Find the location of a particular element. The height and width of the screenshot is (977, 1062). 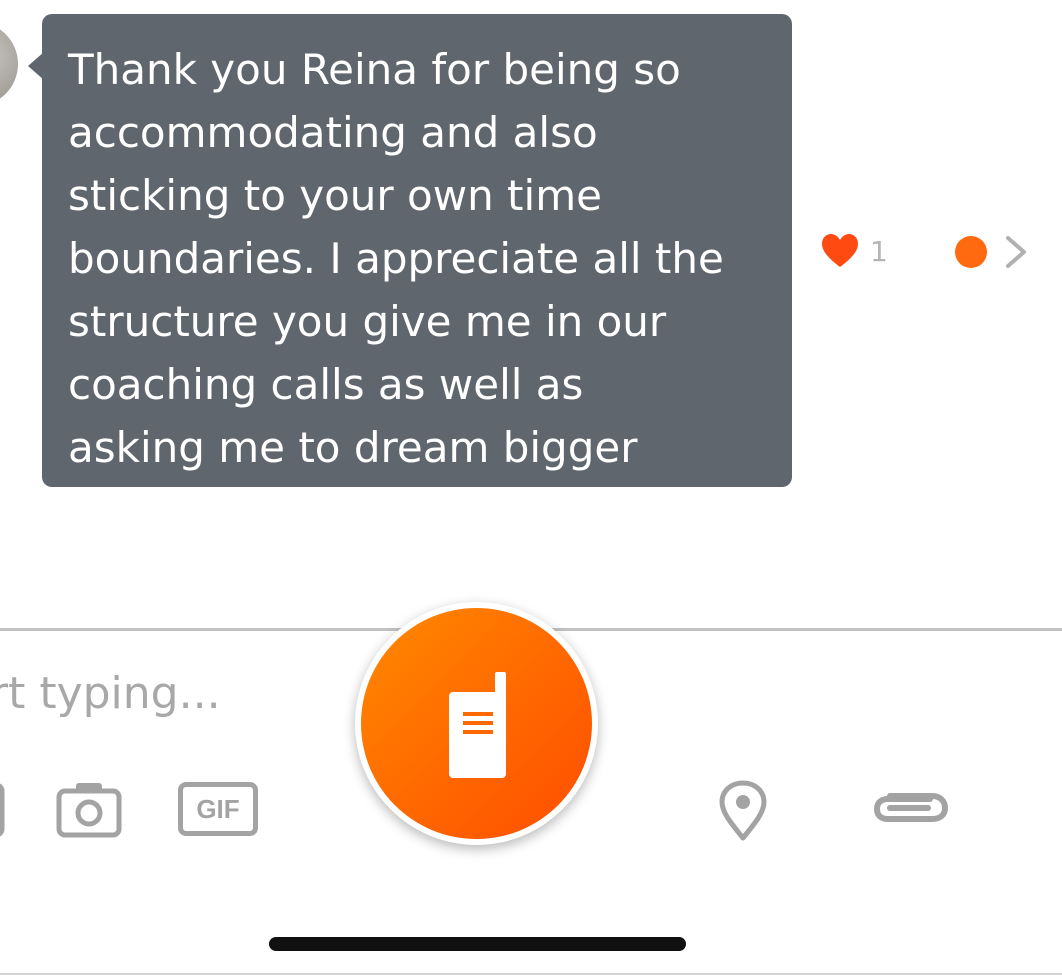

avatar is located at coordinates (9, 64).